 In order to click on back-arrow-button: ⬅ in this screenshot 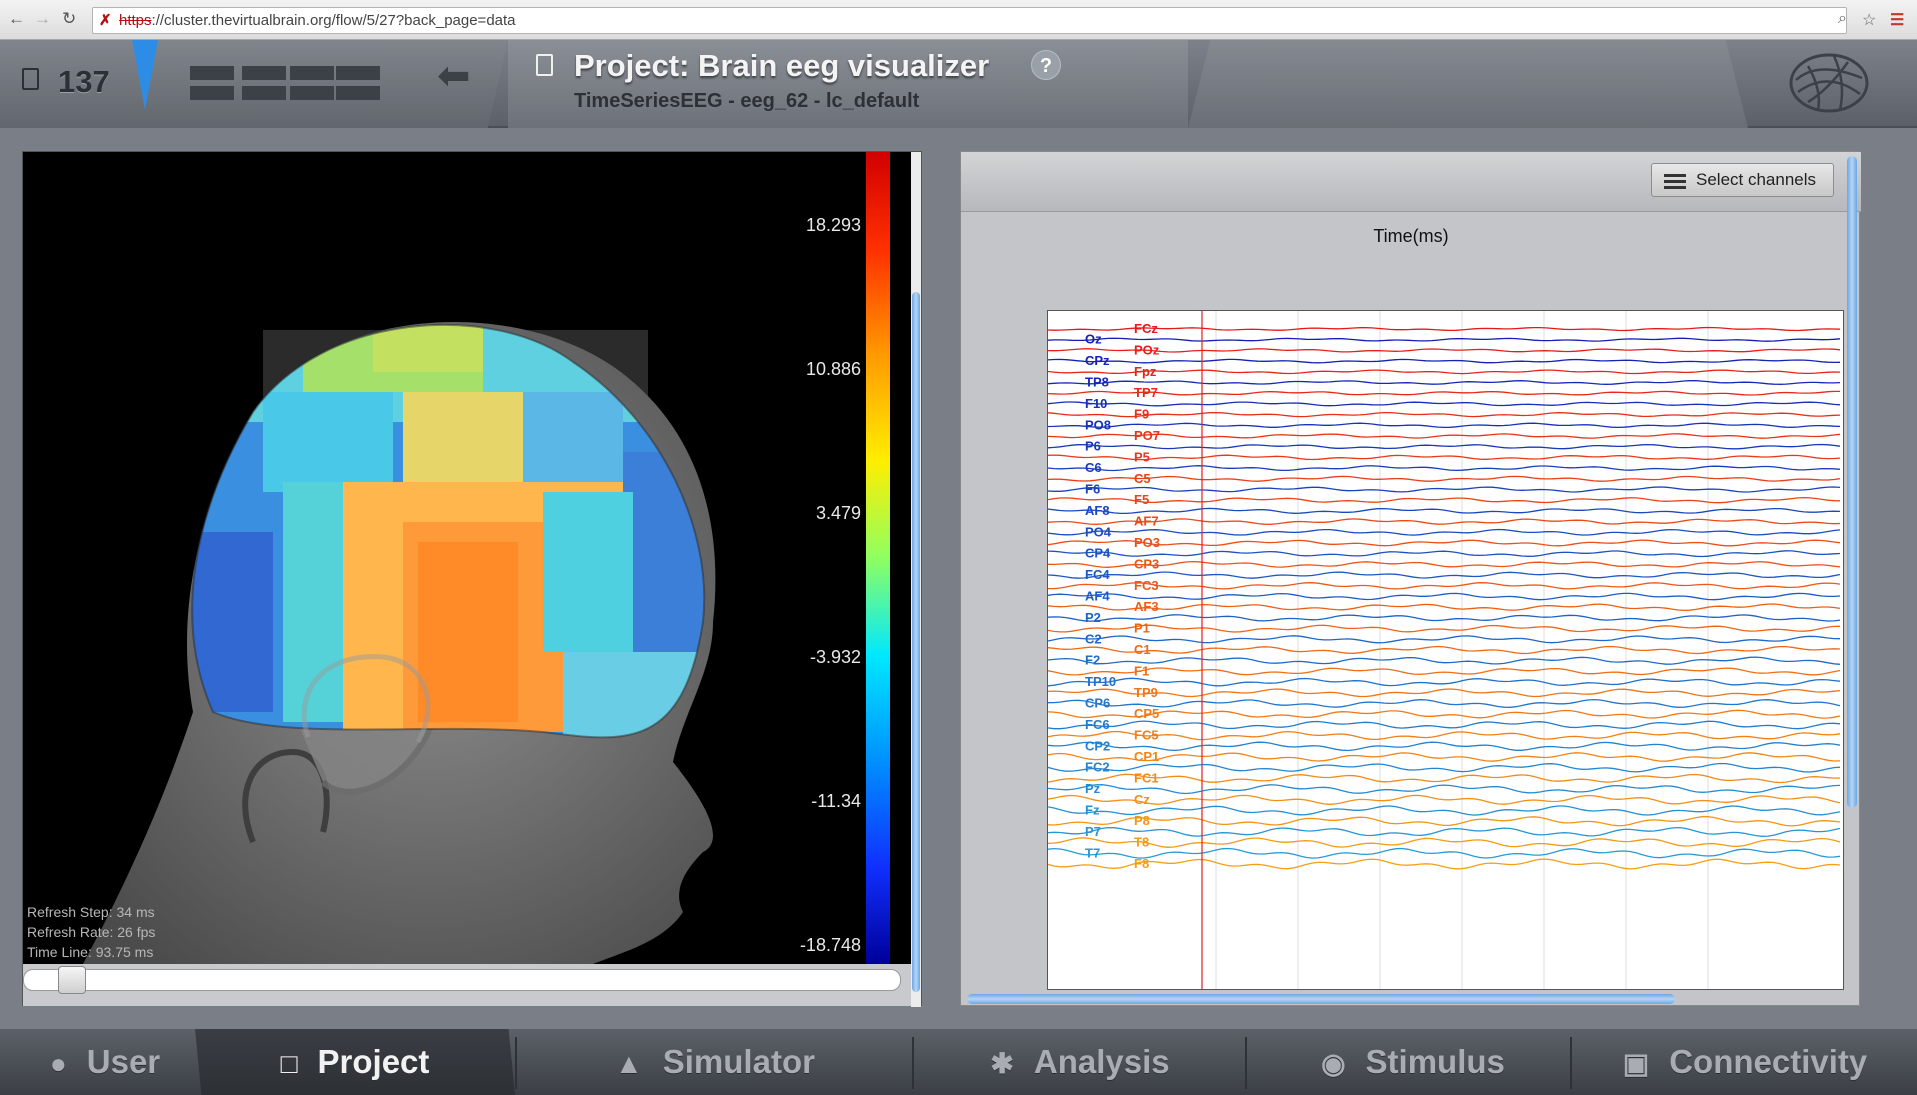, I will do `click(454, 76)`.